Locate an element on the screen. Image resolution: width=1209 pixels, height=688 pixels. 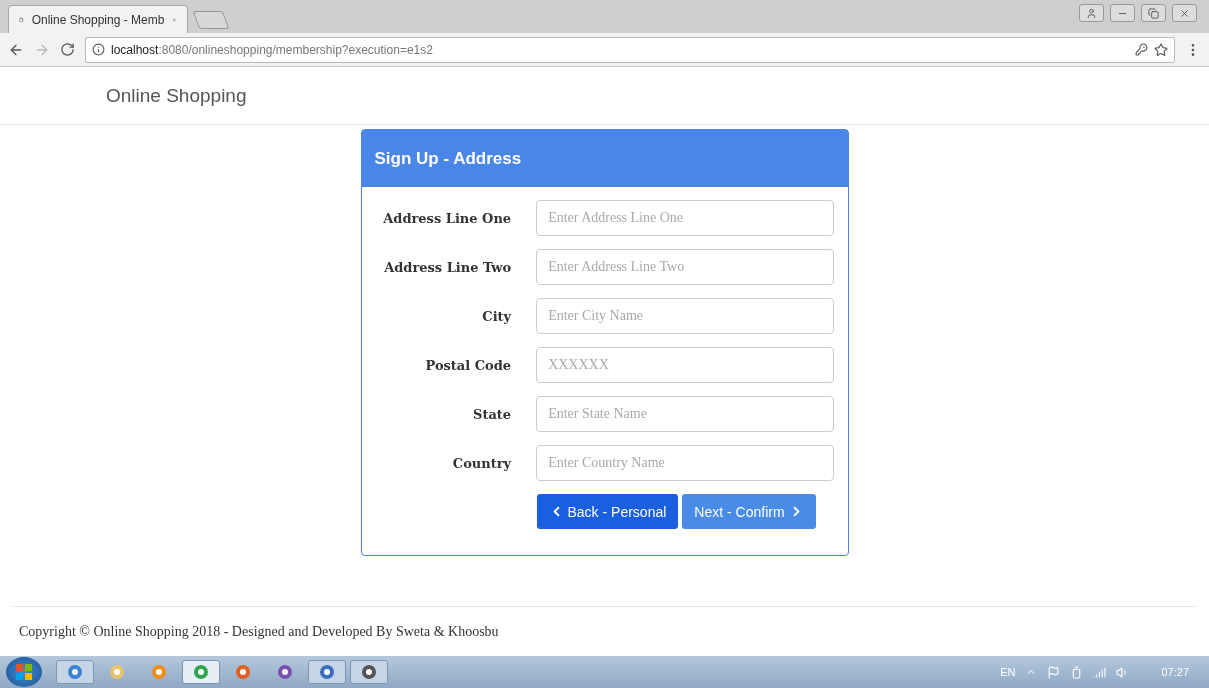
start-button is located at coordinates (24, 672).